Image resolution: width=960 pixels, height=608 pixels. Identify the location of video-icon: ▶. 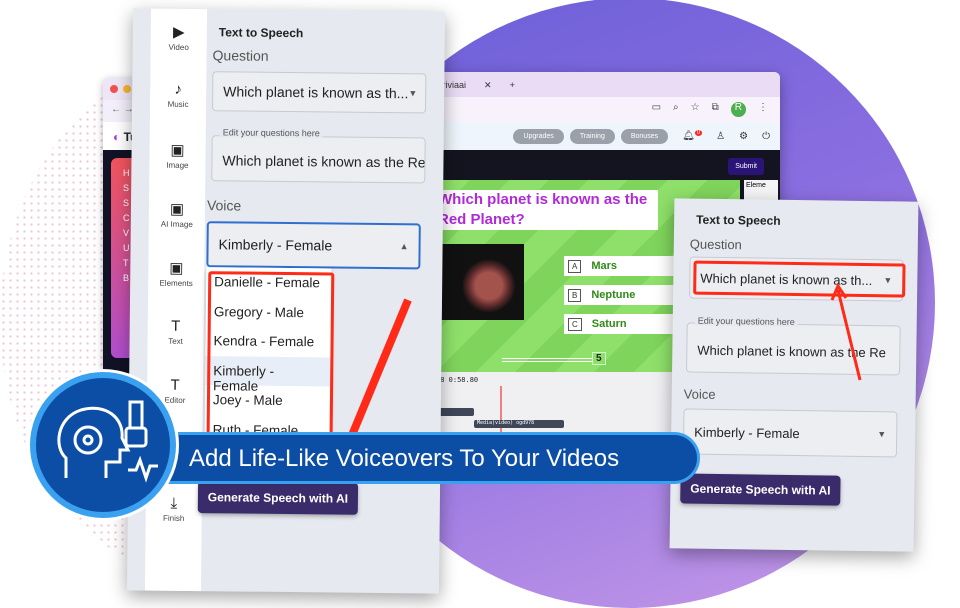
(178, 32).